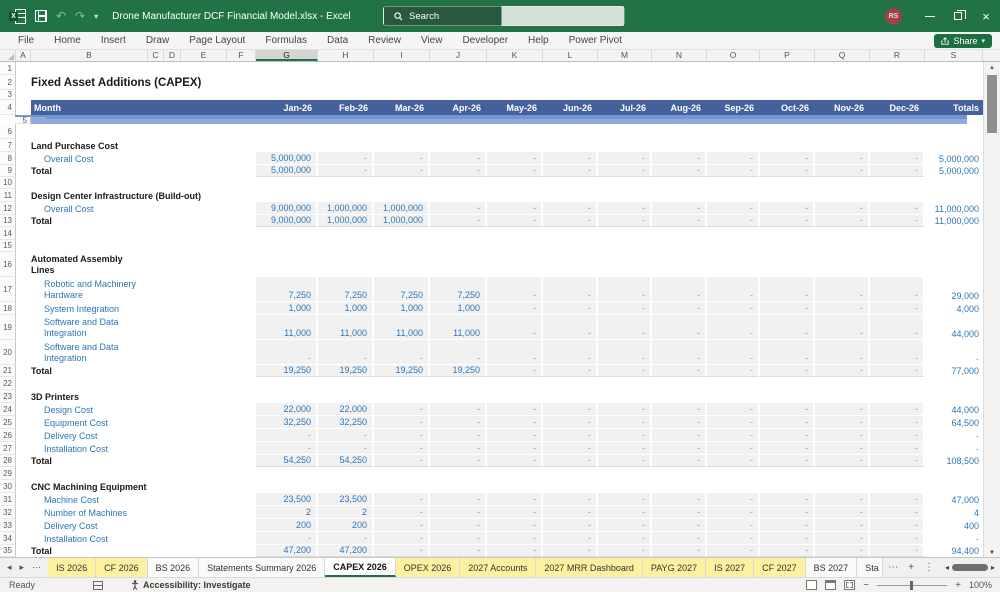 This screenshot has width=1000, height=592. I want to click on total-cell-r19: 44,000, so click(954, 327).